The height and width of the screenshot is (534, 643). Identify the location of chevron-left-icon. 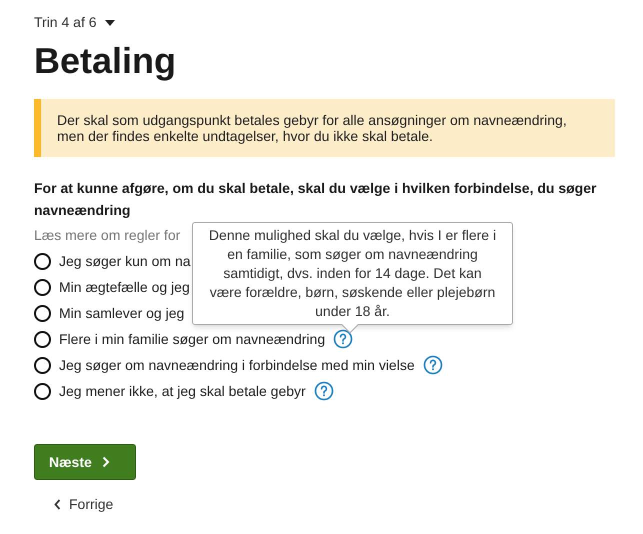
(57, 504).